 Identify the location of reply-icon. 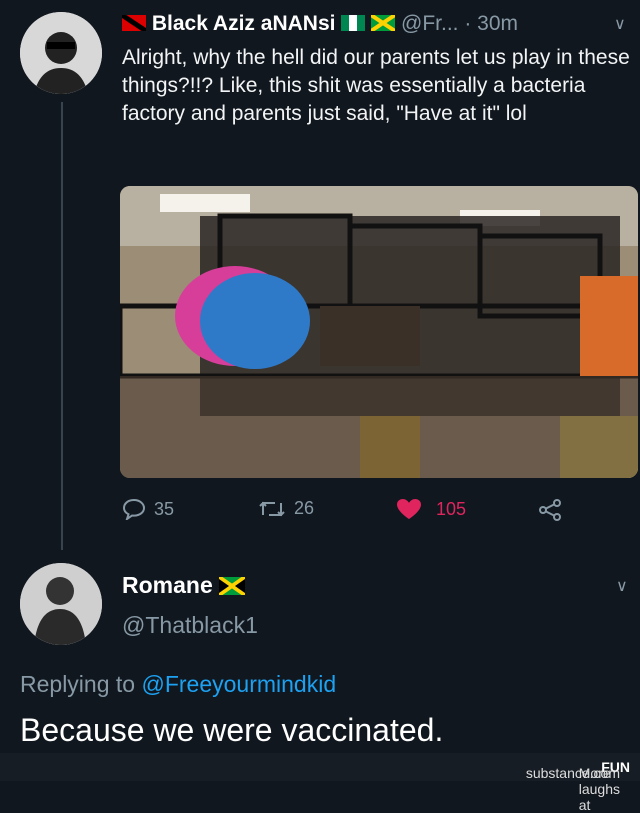
(134, 509).